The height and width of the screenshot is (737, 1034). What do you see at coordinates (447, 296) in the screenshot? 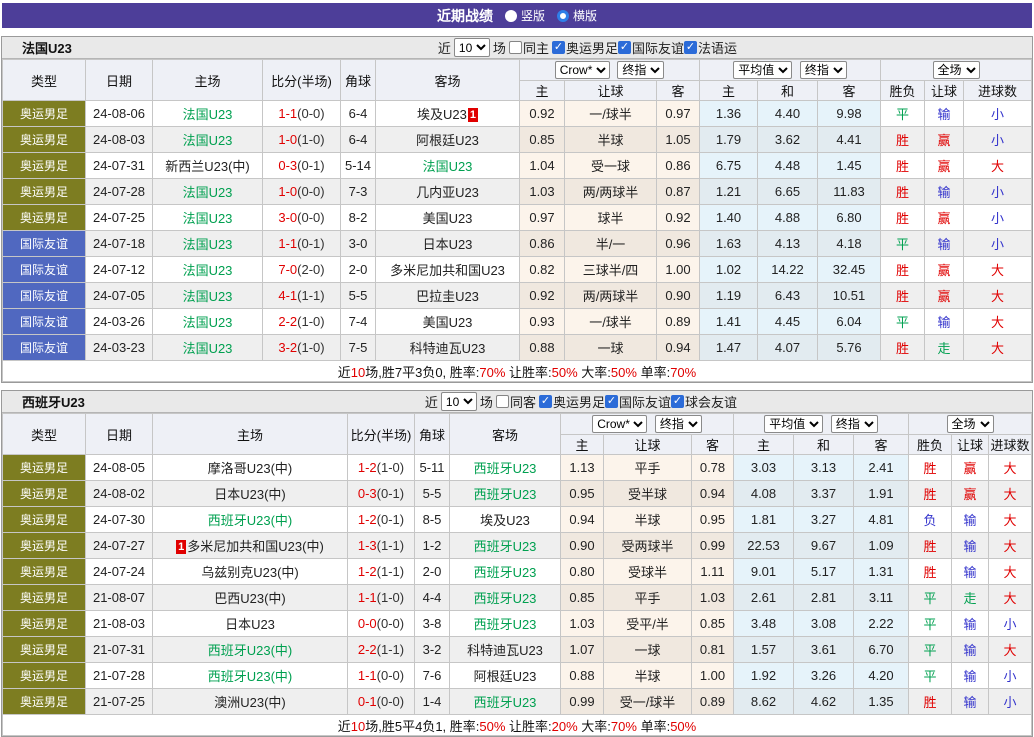
I see `away-team-name: 巴拉圭U23` at bounding box center [447, 296].